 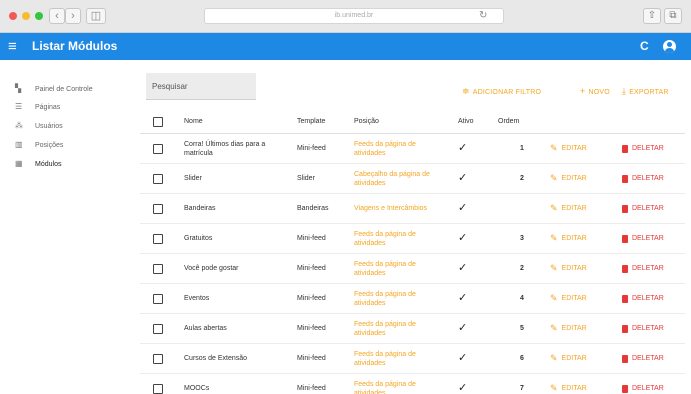 What do you see at coordinates (200, 208) in the screenshot?
I see `module-name: Bandeiras` at bounding box center [200, 208].